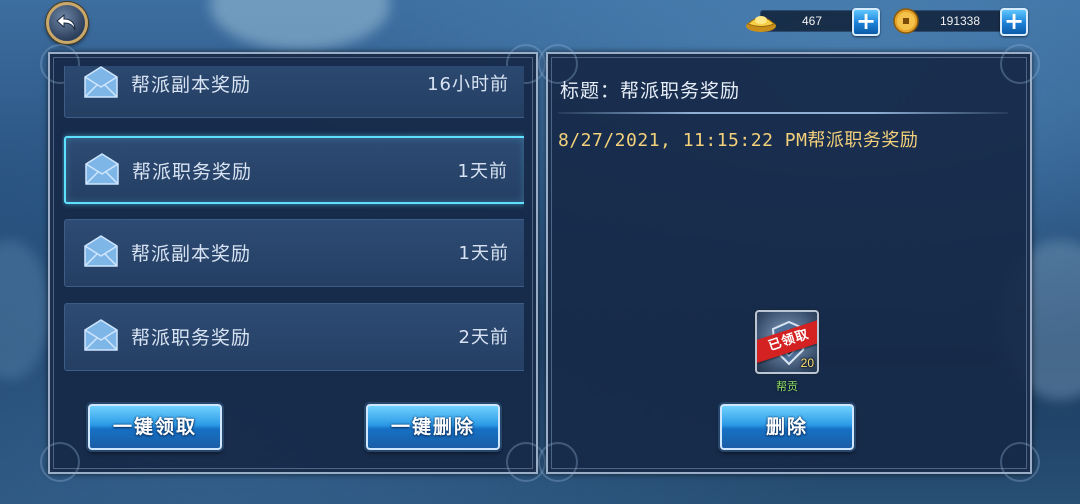  Describe the element at coordinates (866, 22) in the screenshot. I see `add-gold-button: +` at that location.